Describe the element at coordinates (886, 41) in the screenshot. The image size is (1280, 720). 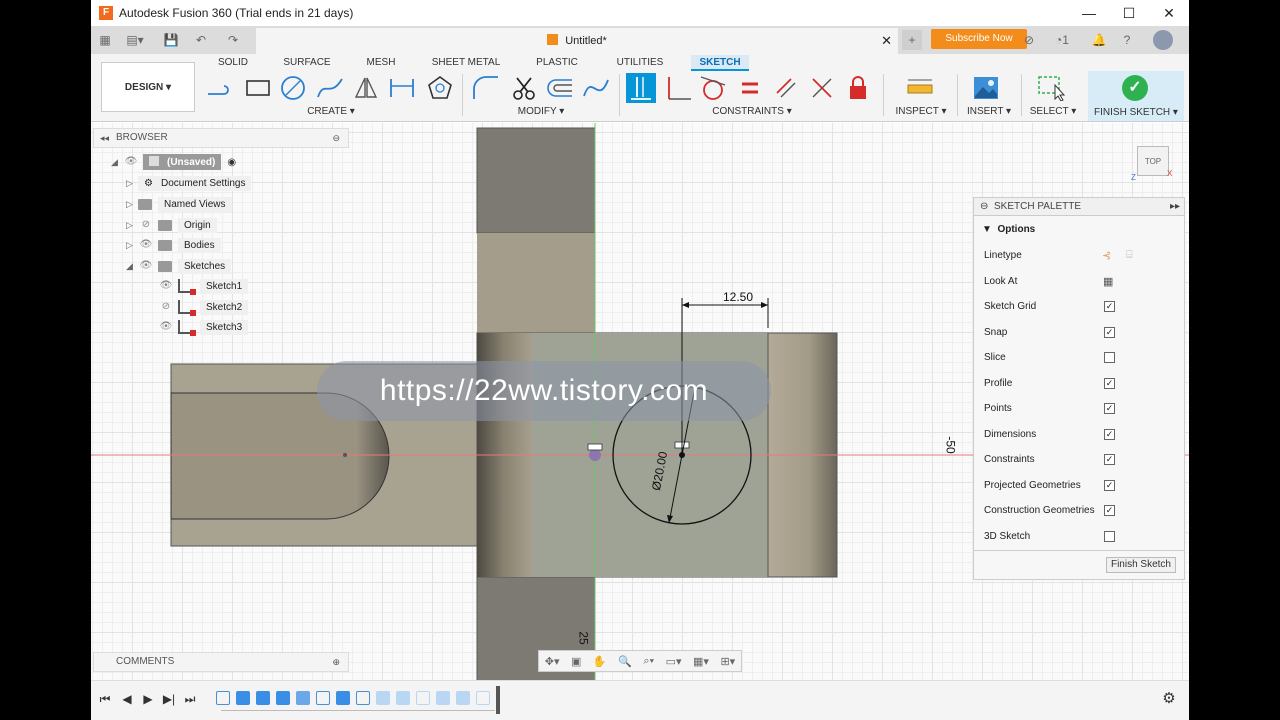
I see `close-tab-icon: ✕` at that location.